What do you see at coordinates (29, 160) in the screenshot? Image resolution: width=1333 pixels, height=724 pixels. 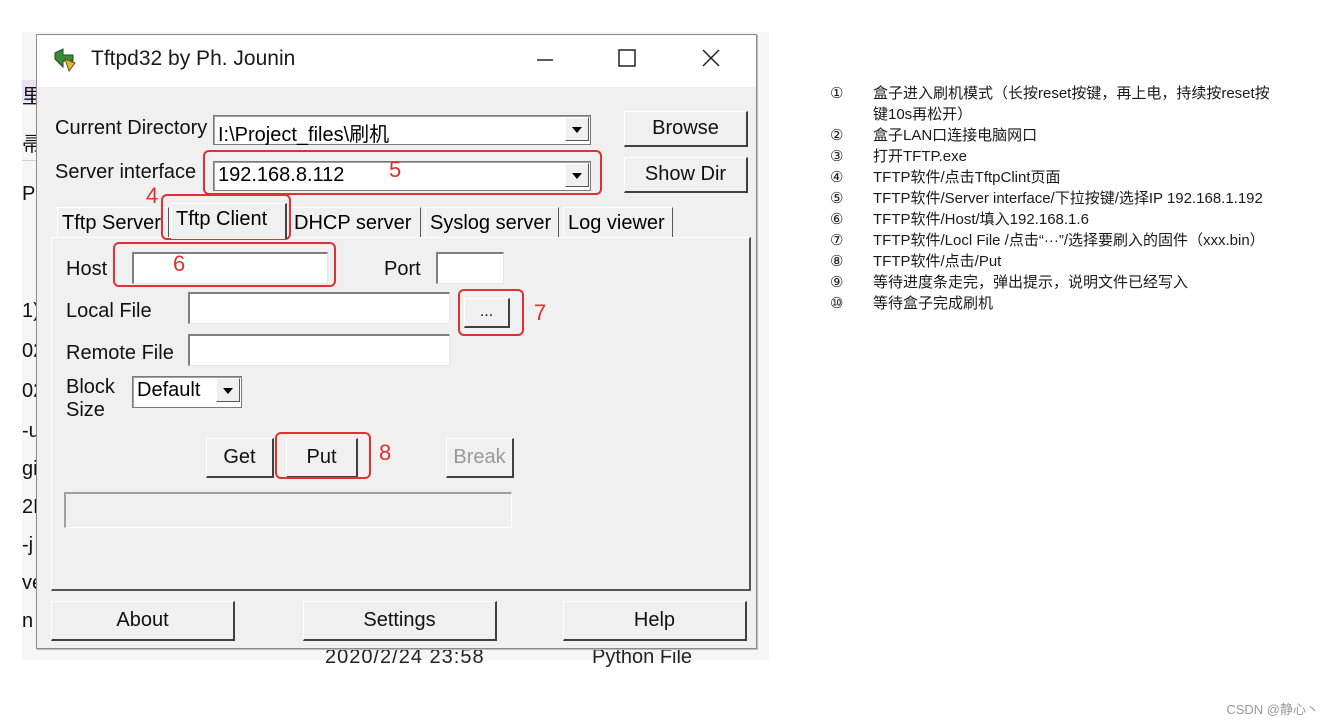 I see `background-divider` at bounding box center [29, 160].